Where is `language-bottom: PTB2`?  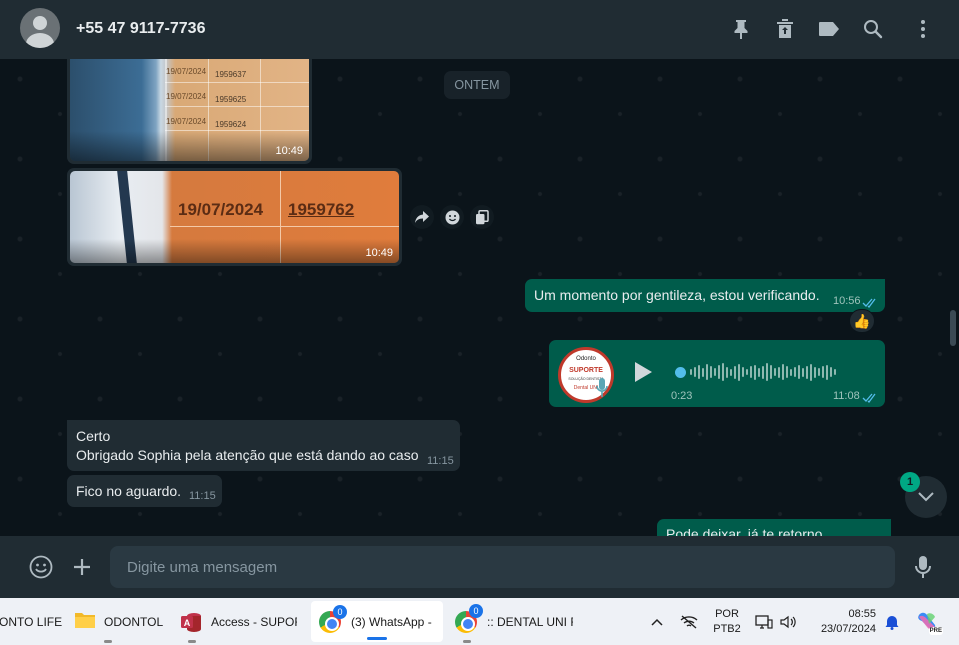 language-bottom: PTB2 is located at coordinates (727, 628).